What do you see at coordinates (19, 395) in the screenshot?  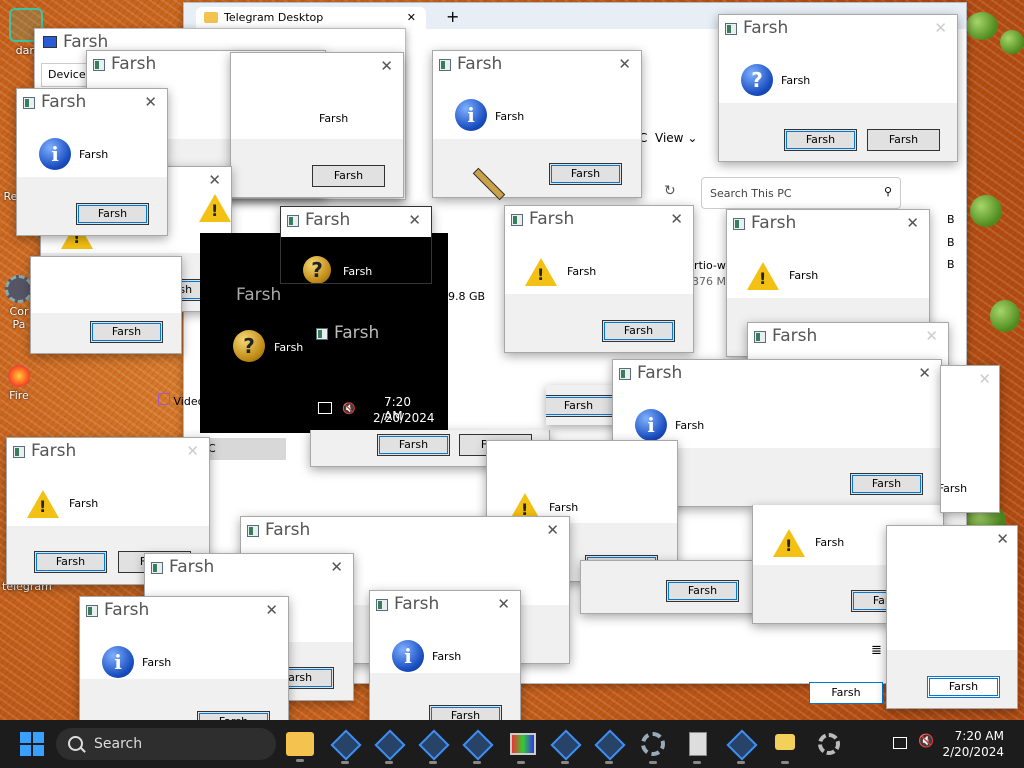 I see `desktop-icon-label: Fire` at bounding box center [19, 395].